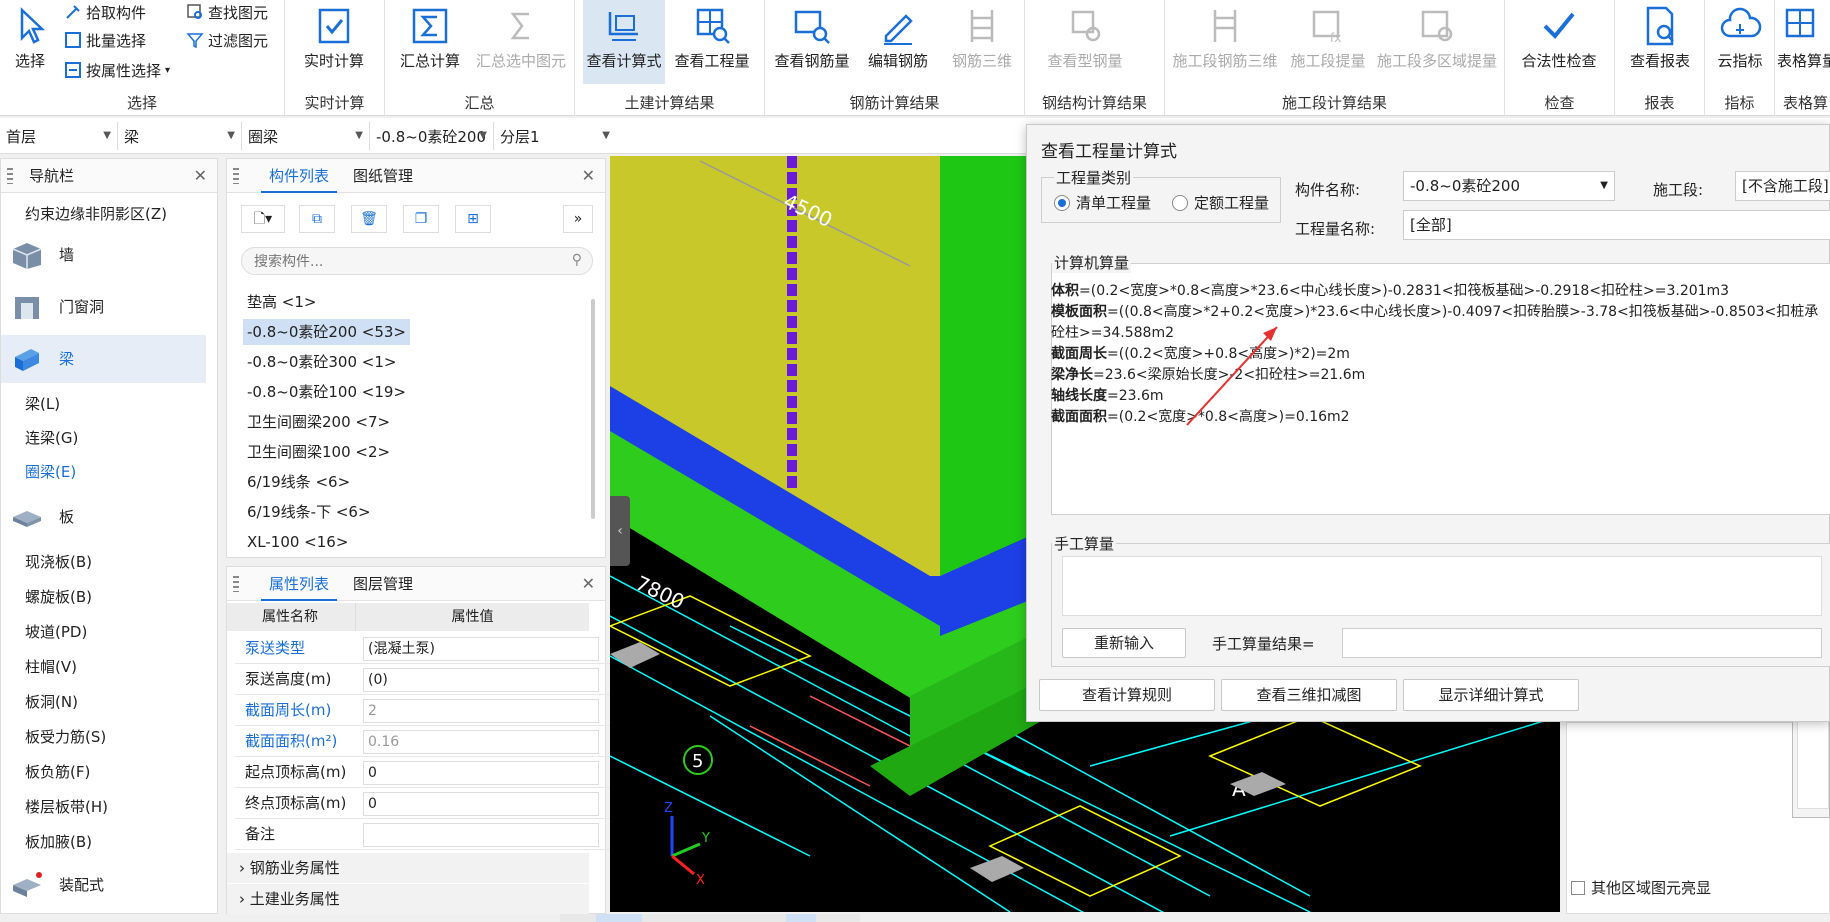 This screenshot has height=922, width=1830. What do you see at coordinates (103, 359) in the screenshot?
I see `nav-cat-beam: 梁` at bounding box center [103, 359].